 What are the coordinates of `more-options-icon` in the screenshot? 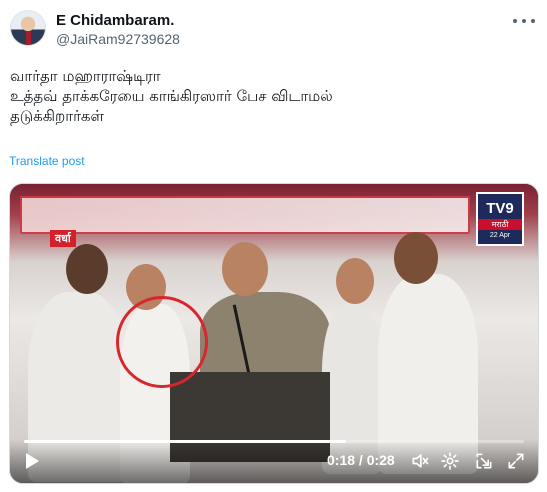 It's located at (524, 21).